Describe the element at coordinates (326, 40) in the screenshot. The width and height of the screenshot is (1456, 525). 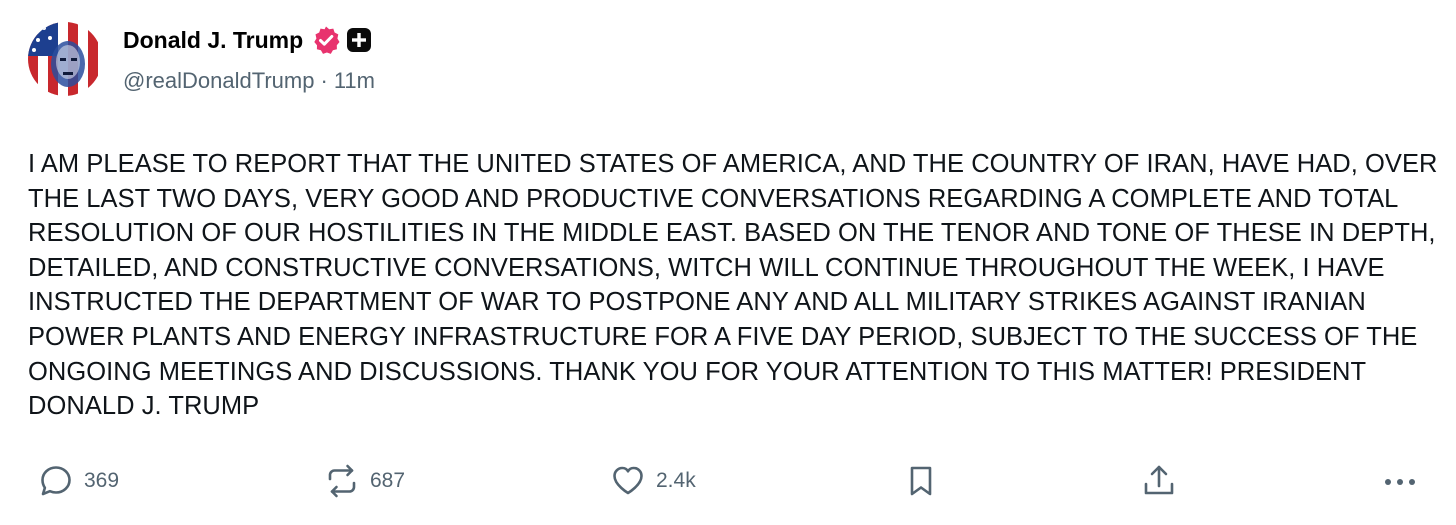
I see `verified-badge-icon` at that location.